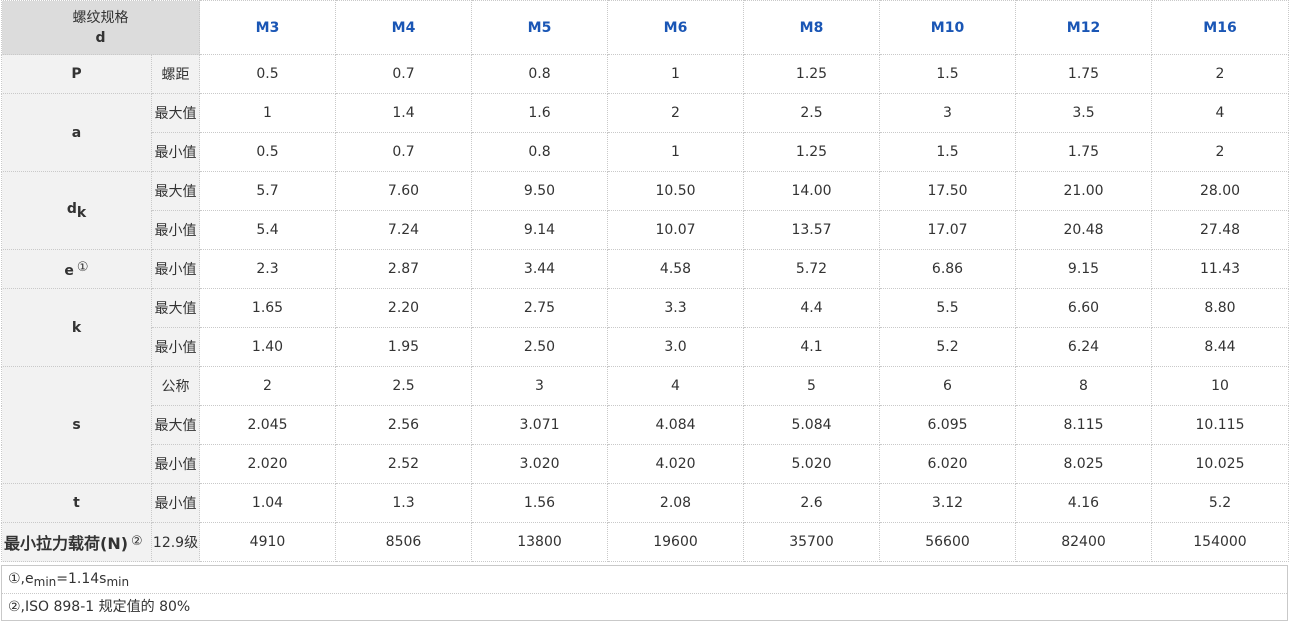  What do you see at coordinates (100, 27) in the screenshot?
I see `corner-cell: 螺纹规格 d` at bounding box center [100, 27].